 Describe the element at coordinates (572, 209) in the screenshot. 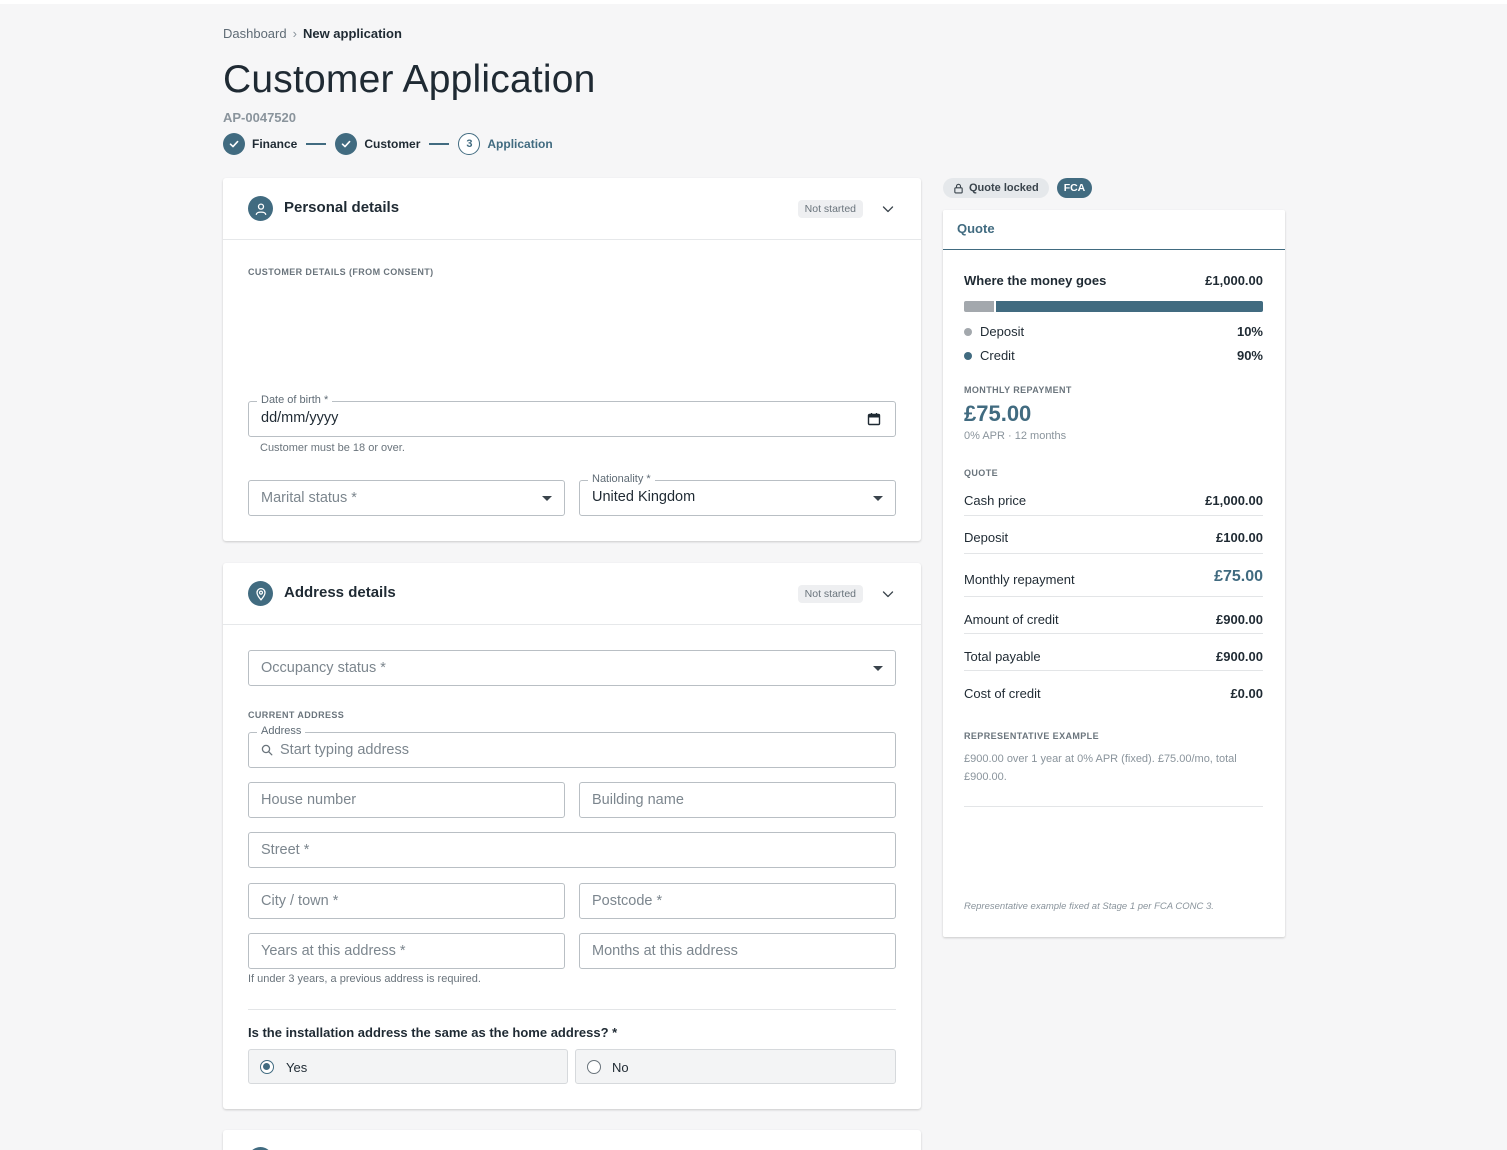

I see `personal-details-header: Personal details Not started` at that location.